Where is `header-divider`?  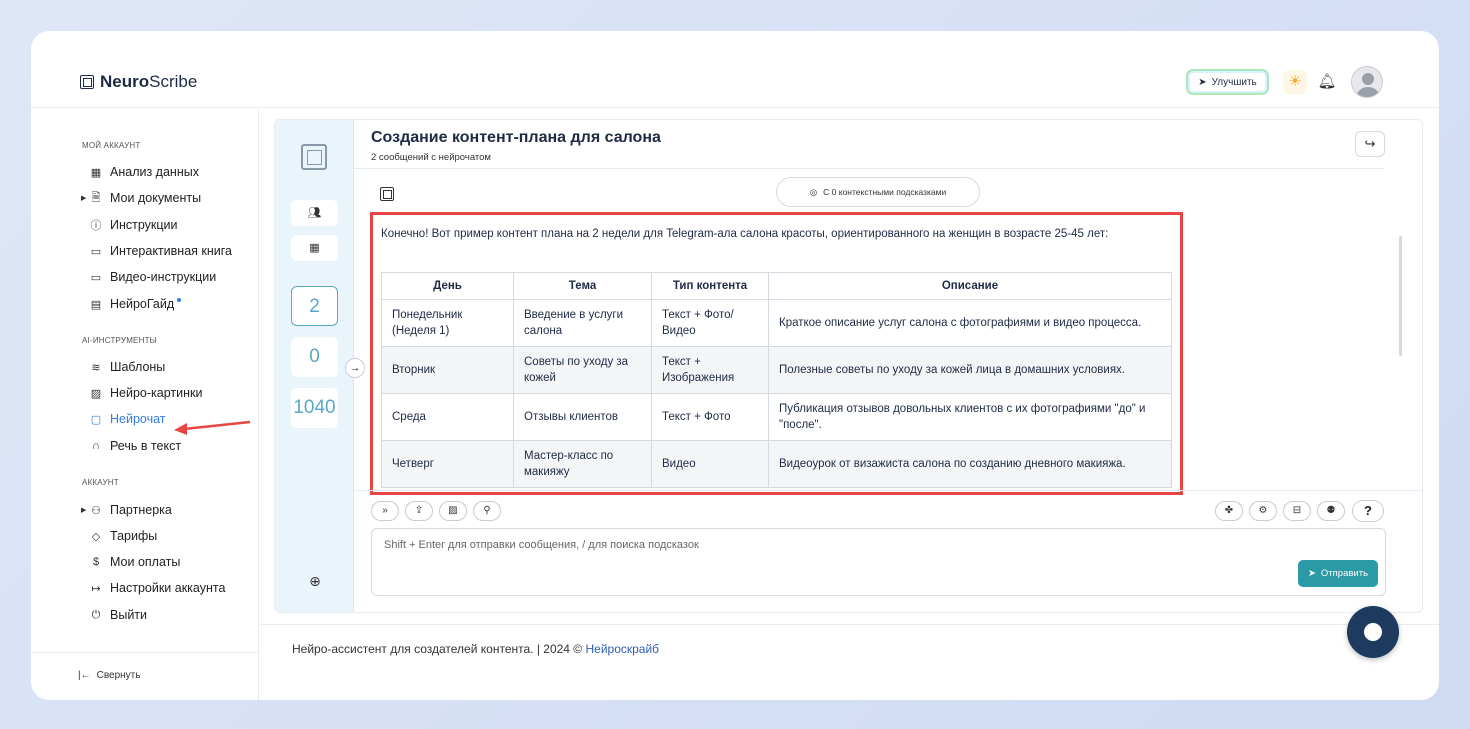
header-divider is located at coordinates (869, 168).